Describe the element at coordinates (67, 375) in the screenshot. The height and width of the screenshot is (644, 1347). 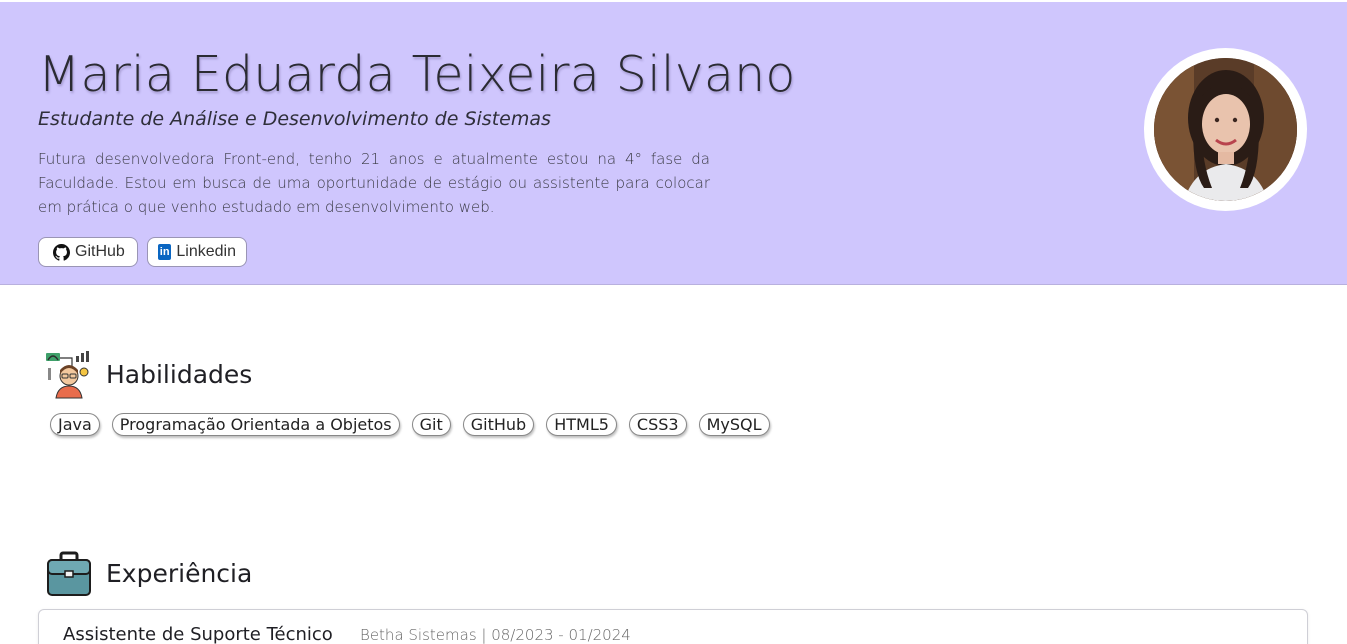
I see `developer-person-icon` at that location.